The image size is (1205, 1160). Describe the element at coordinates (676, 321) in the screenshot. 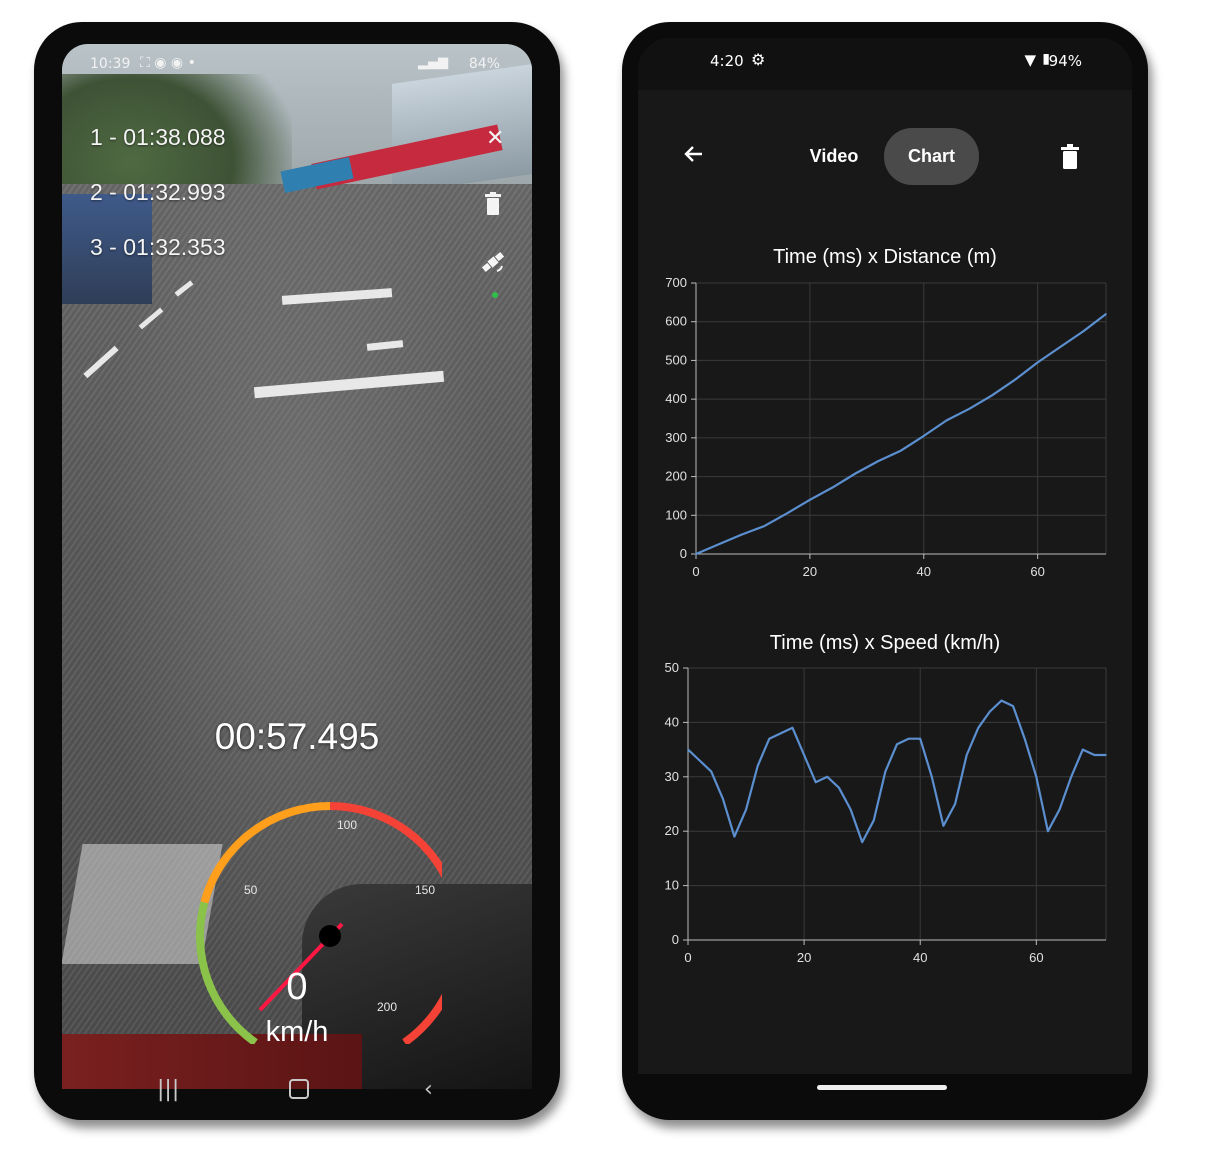

I see `y-tick-label: 600` at that location.